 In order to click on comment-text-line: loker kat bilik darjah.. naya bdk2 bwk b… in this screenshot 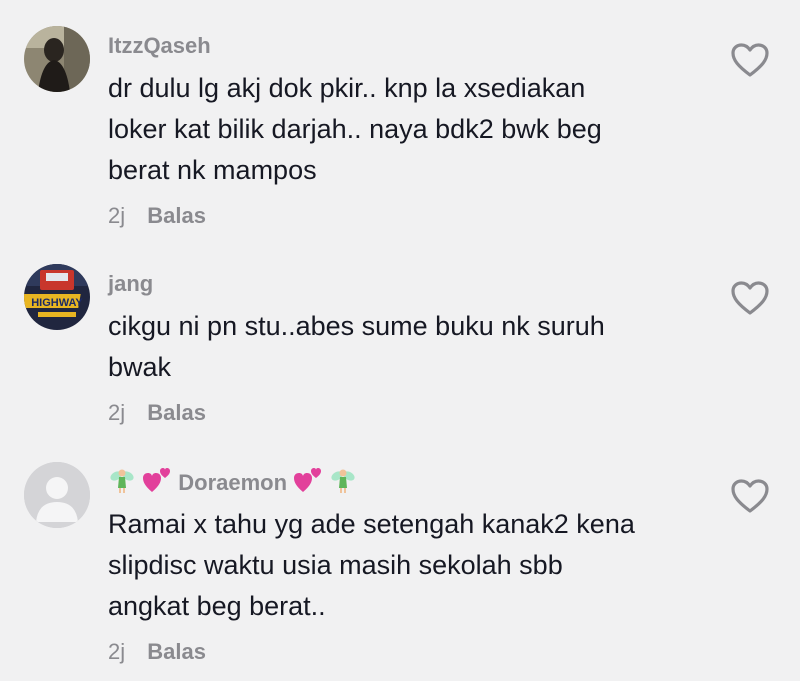, I will do `click(355, 129)`.